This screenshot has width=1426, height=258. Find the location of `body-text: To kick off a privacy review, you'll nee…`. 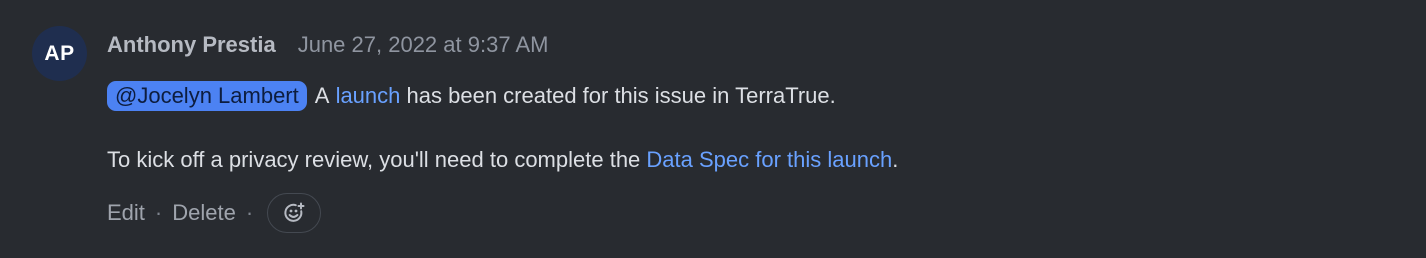

body-text: To kick off a privacy review, you'll nee… is located at coordinates (374, 159).